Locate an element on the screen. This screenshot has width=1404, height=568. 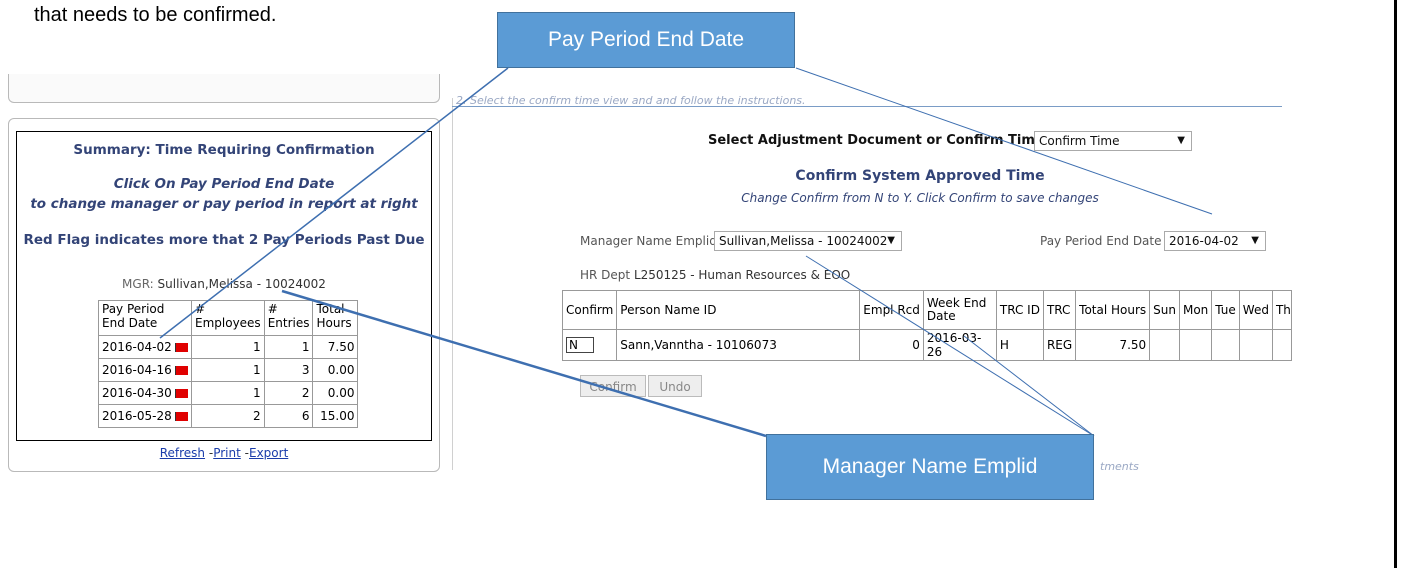
callout-manager: Manager Name Emplid is located at coordinates (930, 467).